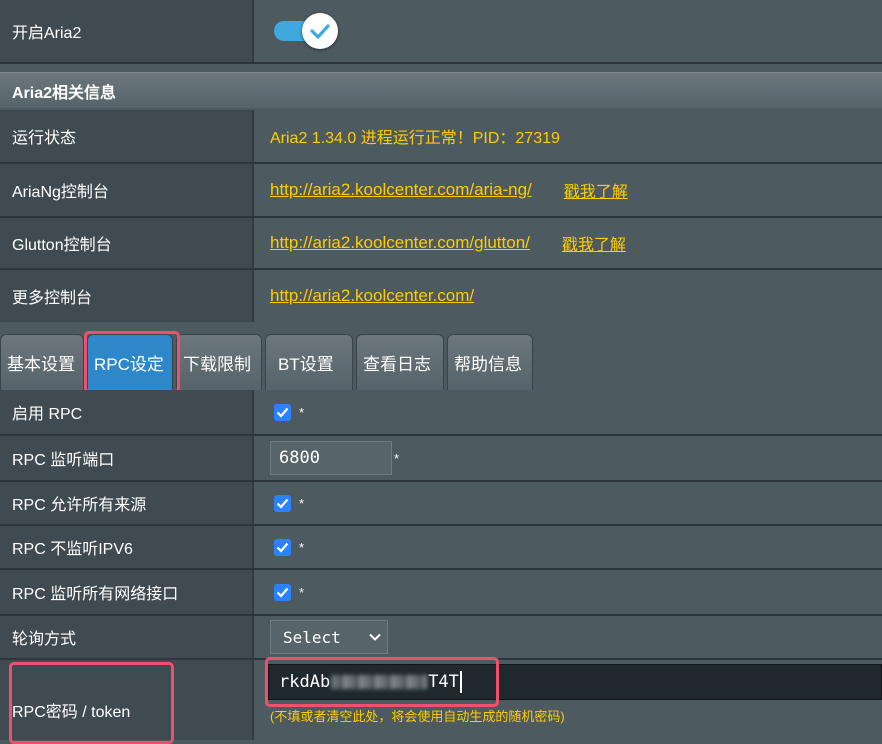 The width and height of the screenshot is (882, 744). Describe the element at coordinates (60, 192) in the screenshot. I see `ariang-label: AriaNg控制台` at that location.